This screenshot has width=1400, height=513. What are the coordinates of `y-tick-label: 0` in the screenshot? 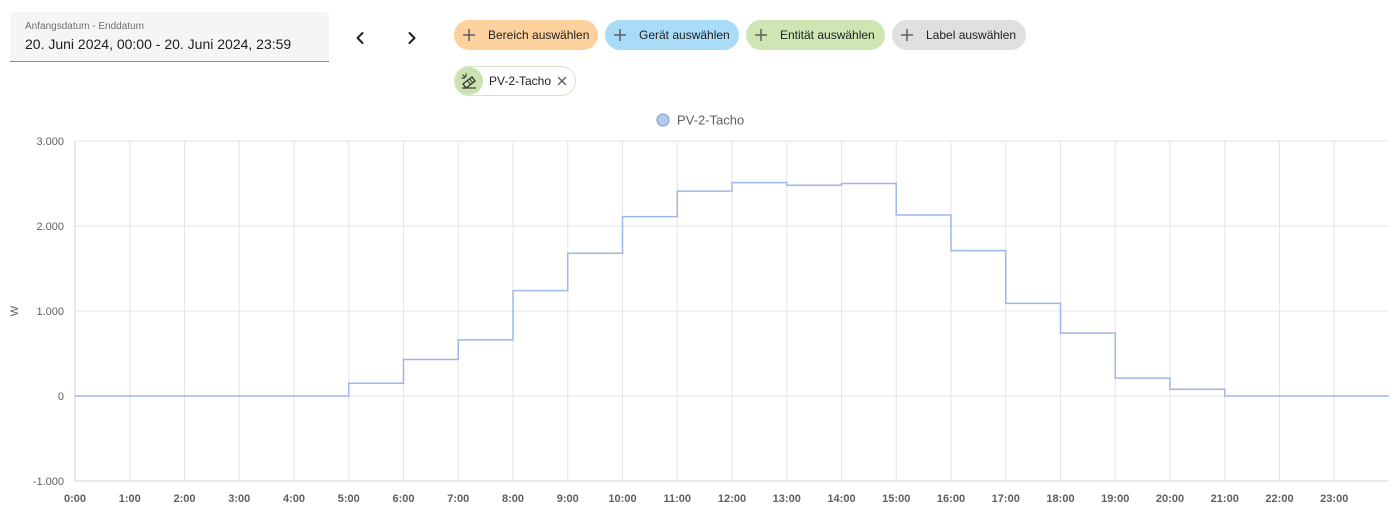 It's located at (61, 397).